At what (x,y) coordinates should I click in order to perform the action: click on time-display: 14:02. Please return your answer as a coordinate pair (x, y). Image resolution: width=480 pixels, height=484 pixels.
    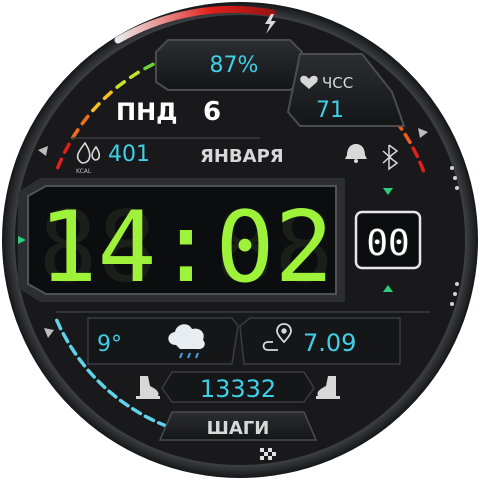
    Looking at the image, I should click on (185, 248).